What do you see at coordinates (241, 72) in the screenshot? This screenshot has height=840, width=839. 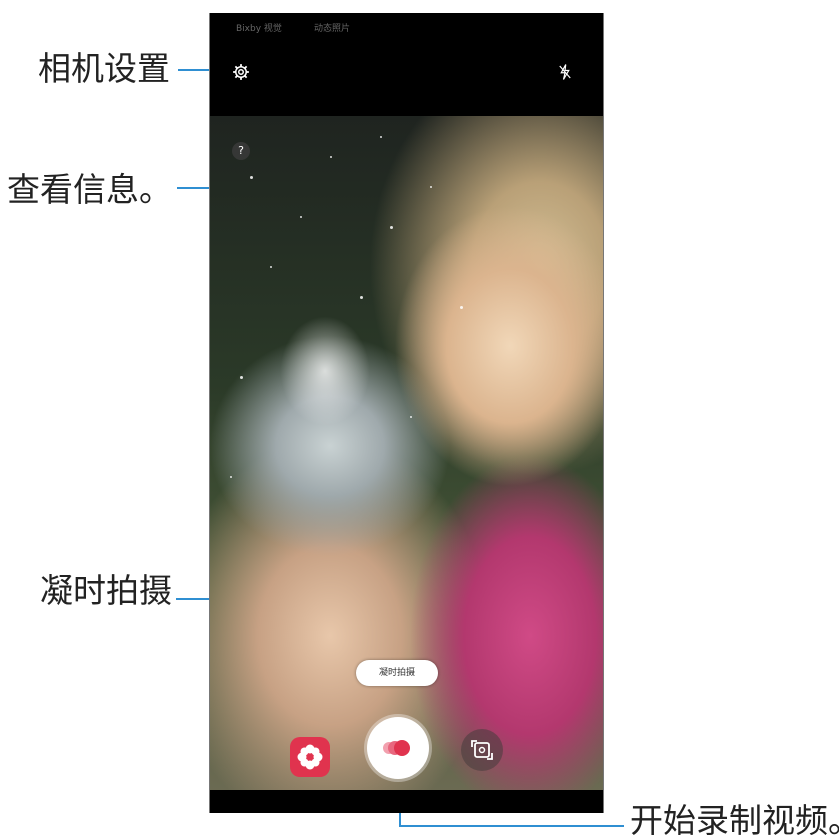 I see `gear-icon` at bounding box center [241, 72].